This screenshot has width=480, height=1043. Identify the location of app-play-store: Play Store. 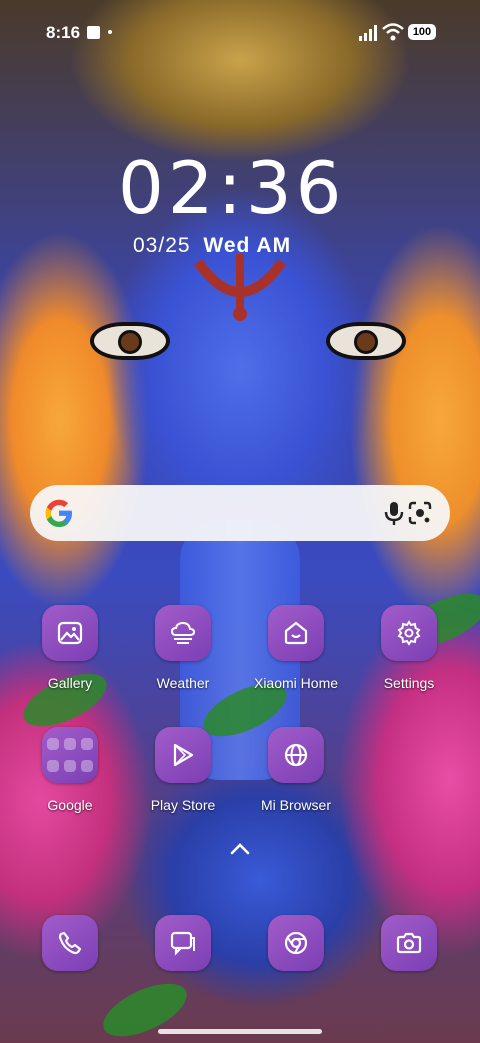
(183, 770).